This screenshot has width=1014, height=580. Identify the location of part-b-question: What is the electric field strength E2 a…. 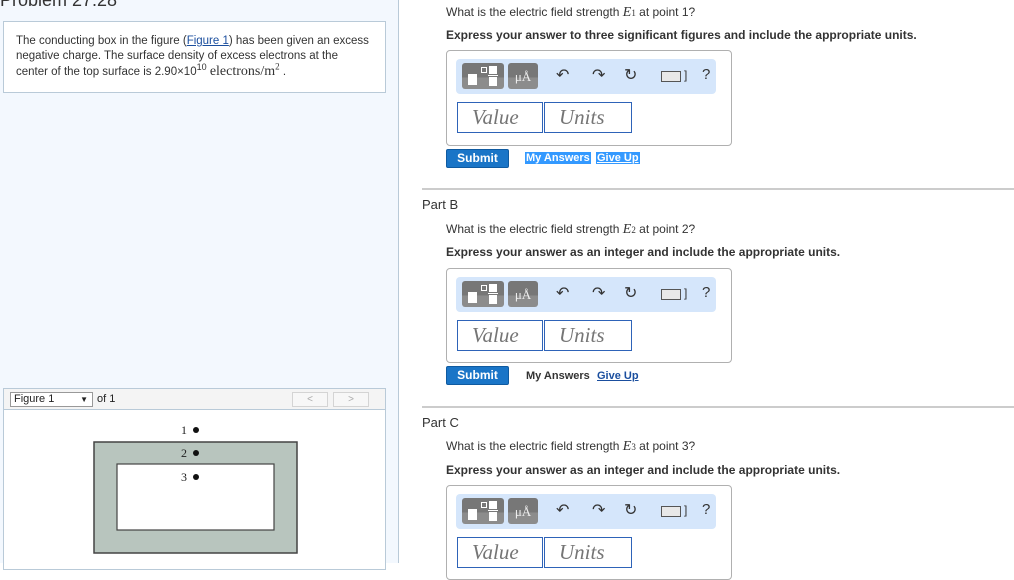
(571, 229).